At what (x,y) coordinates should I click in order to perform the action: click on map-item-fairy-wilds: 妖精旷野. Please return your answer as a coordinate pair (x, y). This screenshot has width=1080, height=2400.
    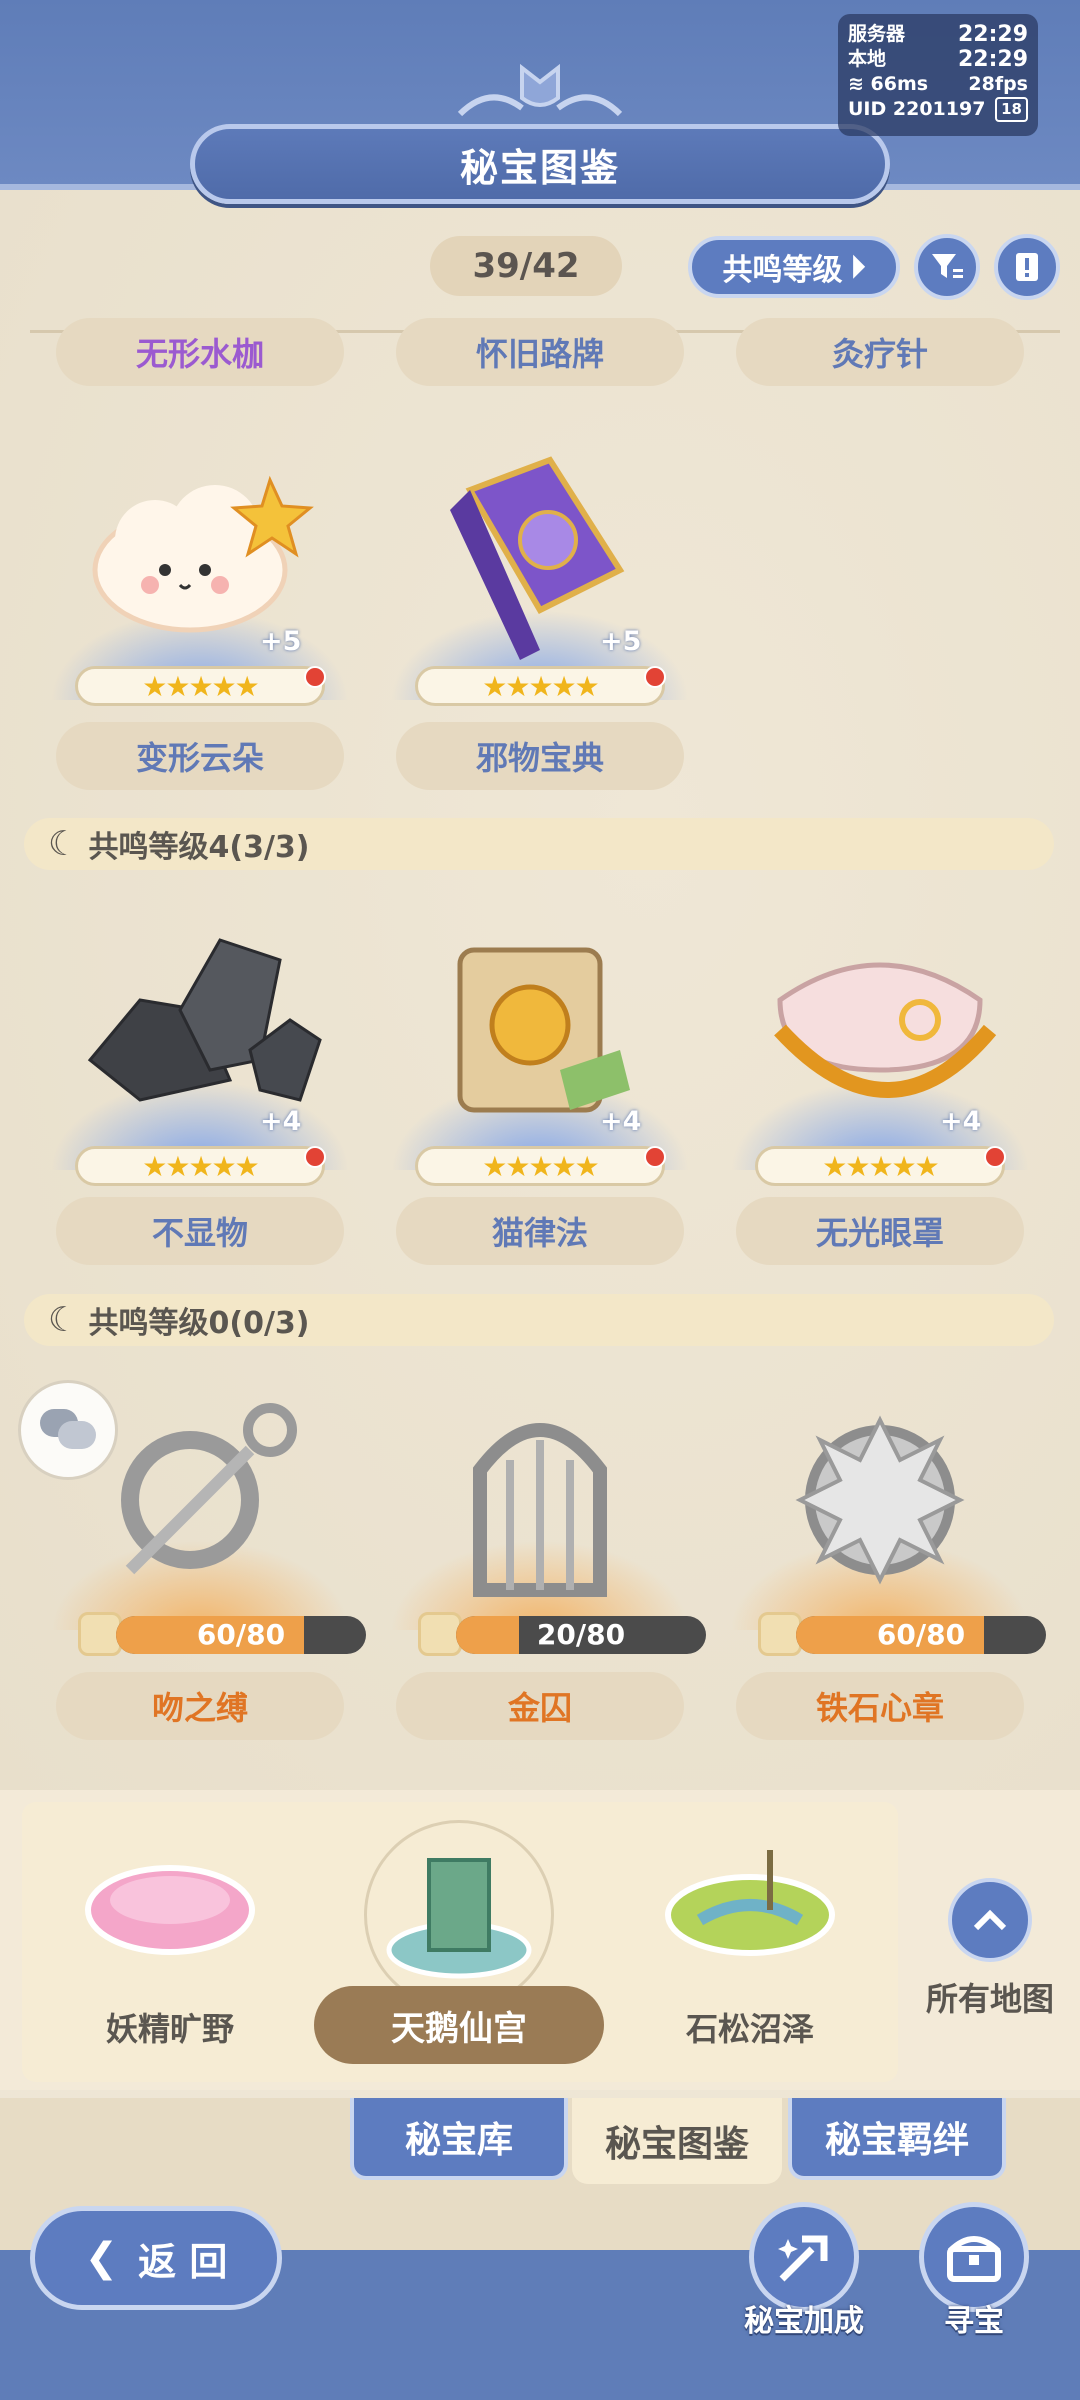
    Looking at the image, I should click on (170, 1950).